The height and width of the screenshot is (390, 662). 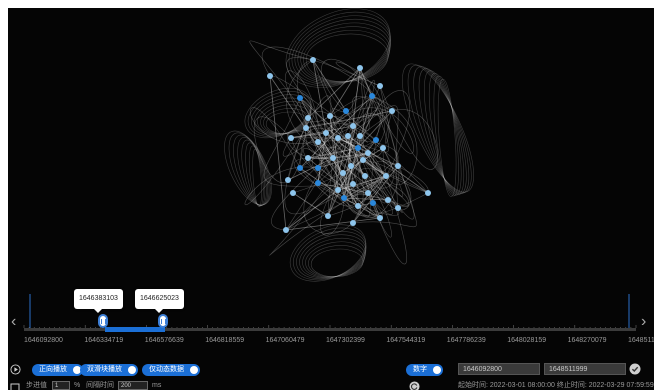 What do you see at coordinates (420, 369) in the screenshot?
I see `numeric-label: 数字` at bounding box center [420, 369].